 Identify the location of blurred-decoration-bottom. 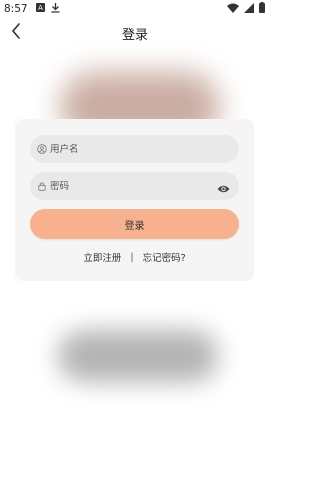
(138, 356).